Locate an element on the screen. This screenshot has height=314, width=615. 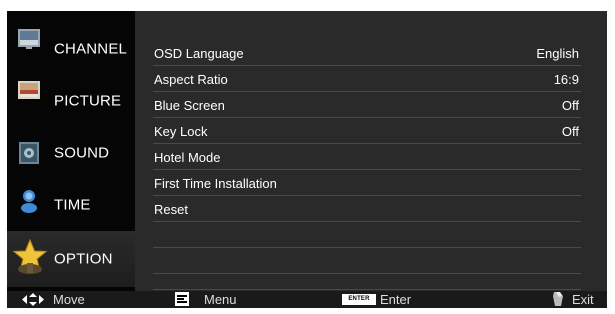
move-hint-label: Move is located at coordinates (69, 299).